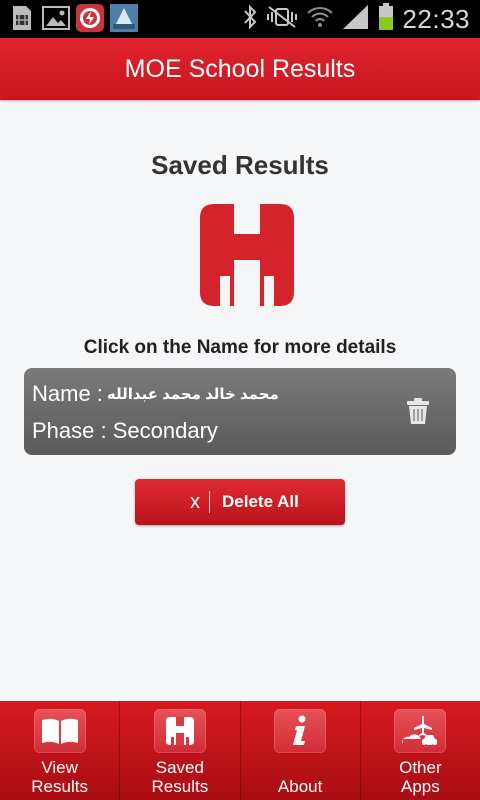  I want to click on battery-icon, so click(386, 19).